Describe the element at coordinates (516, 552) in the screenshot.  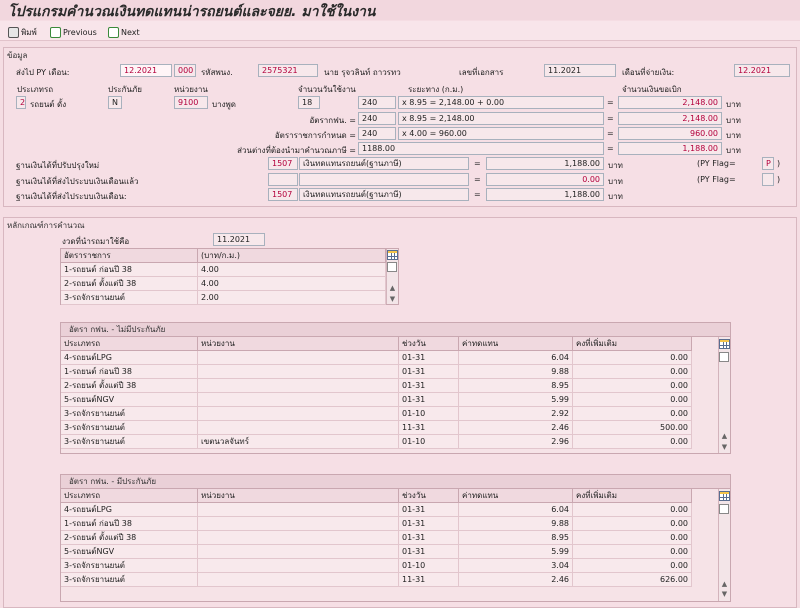
I see `table-cell: 5.99` at that location.